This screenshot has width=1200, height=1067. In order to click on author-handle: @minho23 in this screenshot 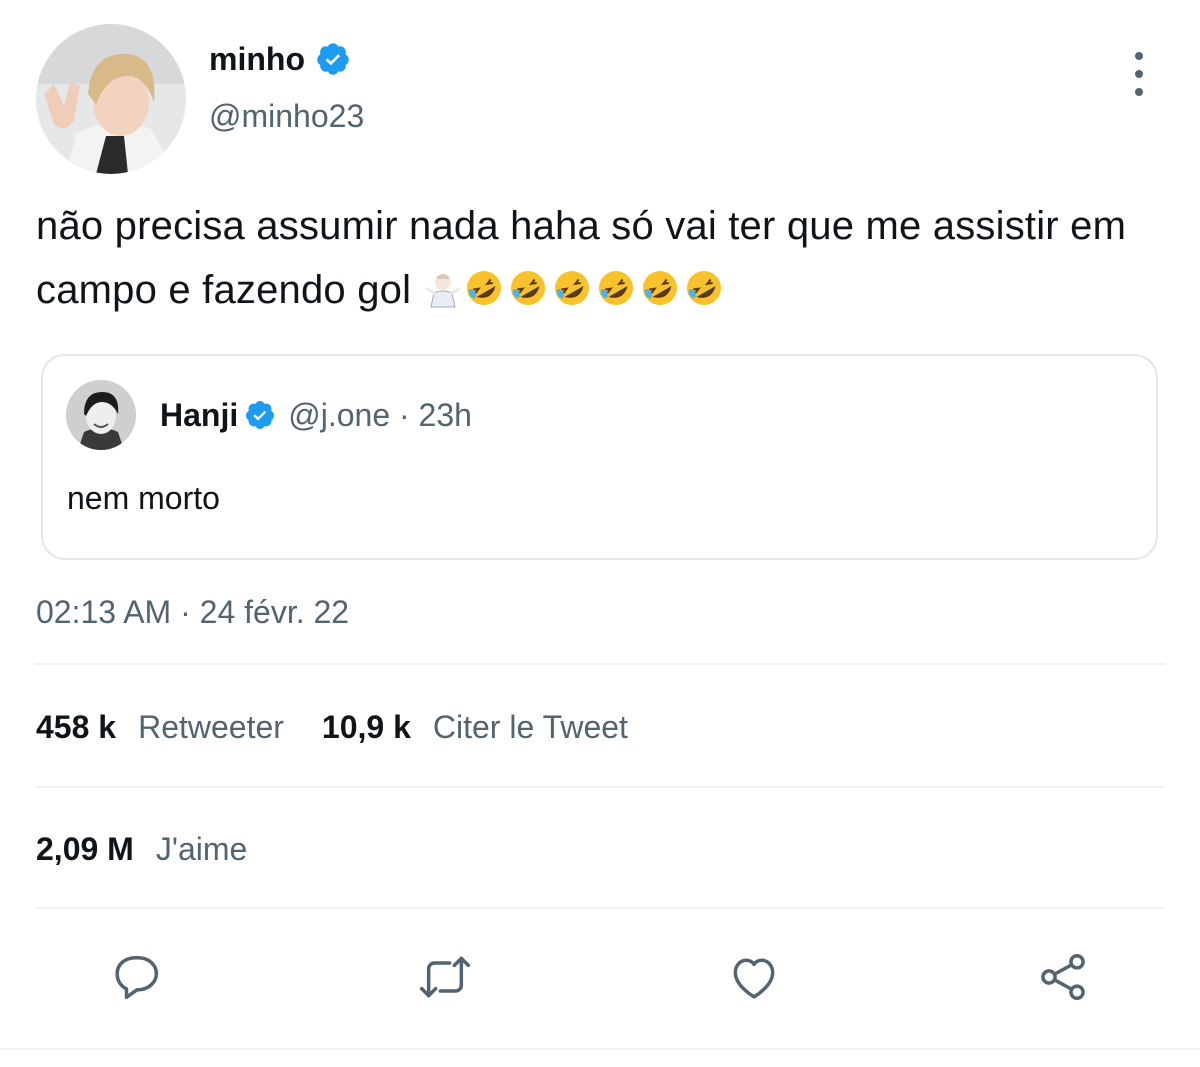, I will do `click(286, 116)`.